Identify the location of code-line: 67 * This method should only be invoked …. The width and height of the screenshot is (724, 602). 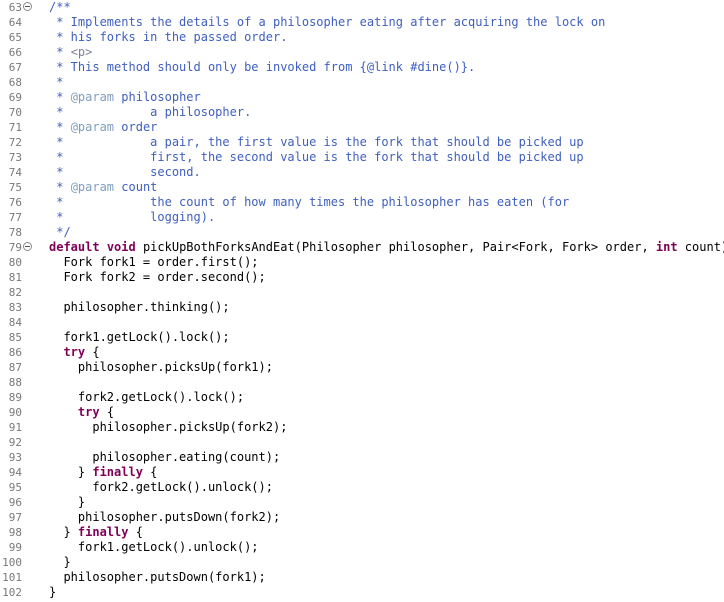
(362, 67).